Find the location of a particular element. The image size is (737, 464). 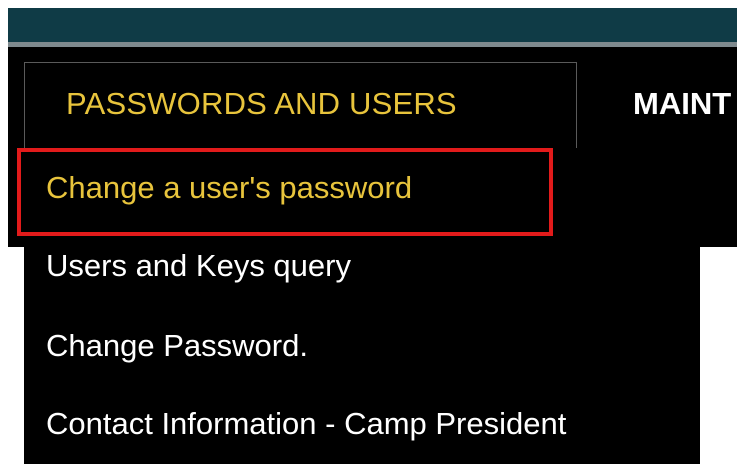

tab-maint: MAINT is located at coordinates (685, 104).